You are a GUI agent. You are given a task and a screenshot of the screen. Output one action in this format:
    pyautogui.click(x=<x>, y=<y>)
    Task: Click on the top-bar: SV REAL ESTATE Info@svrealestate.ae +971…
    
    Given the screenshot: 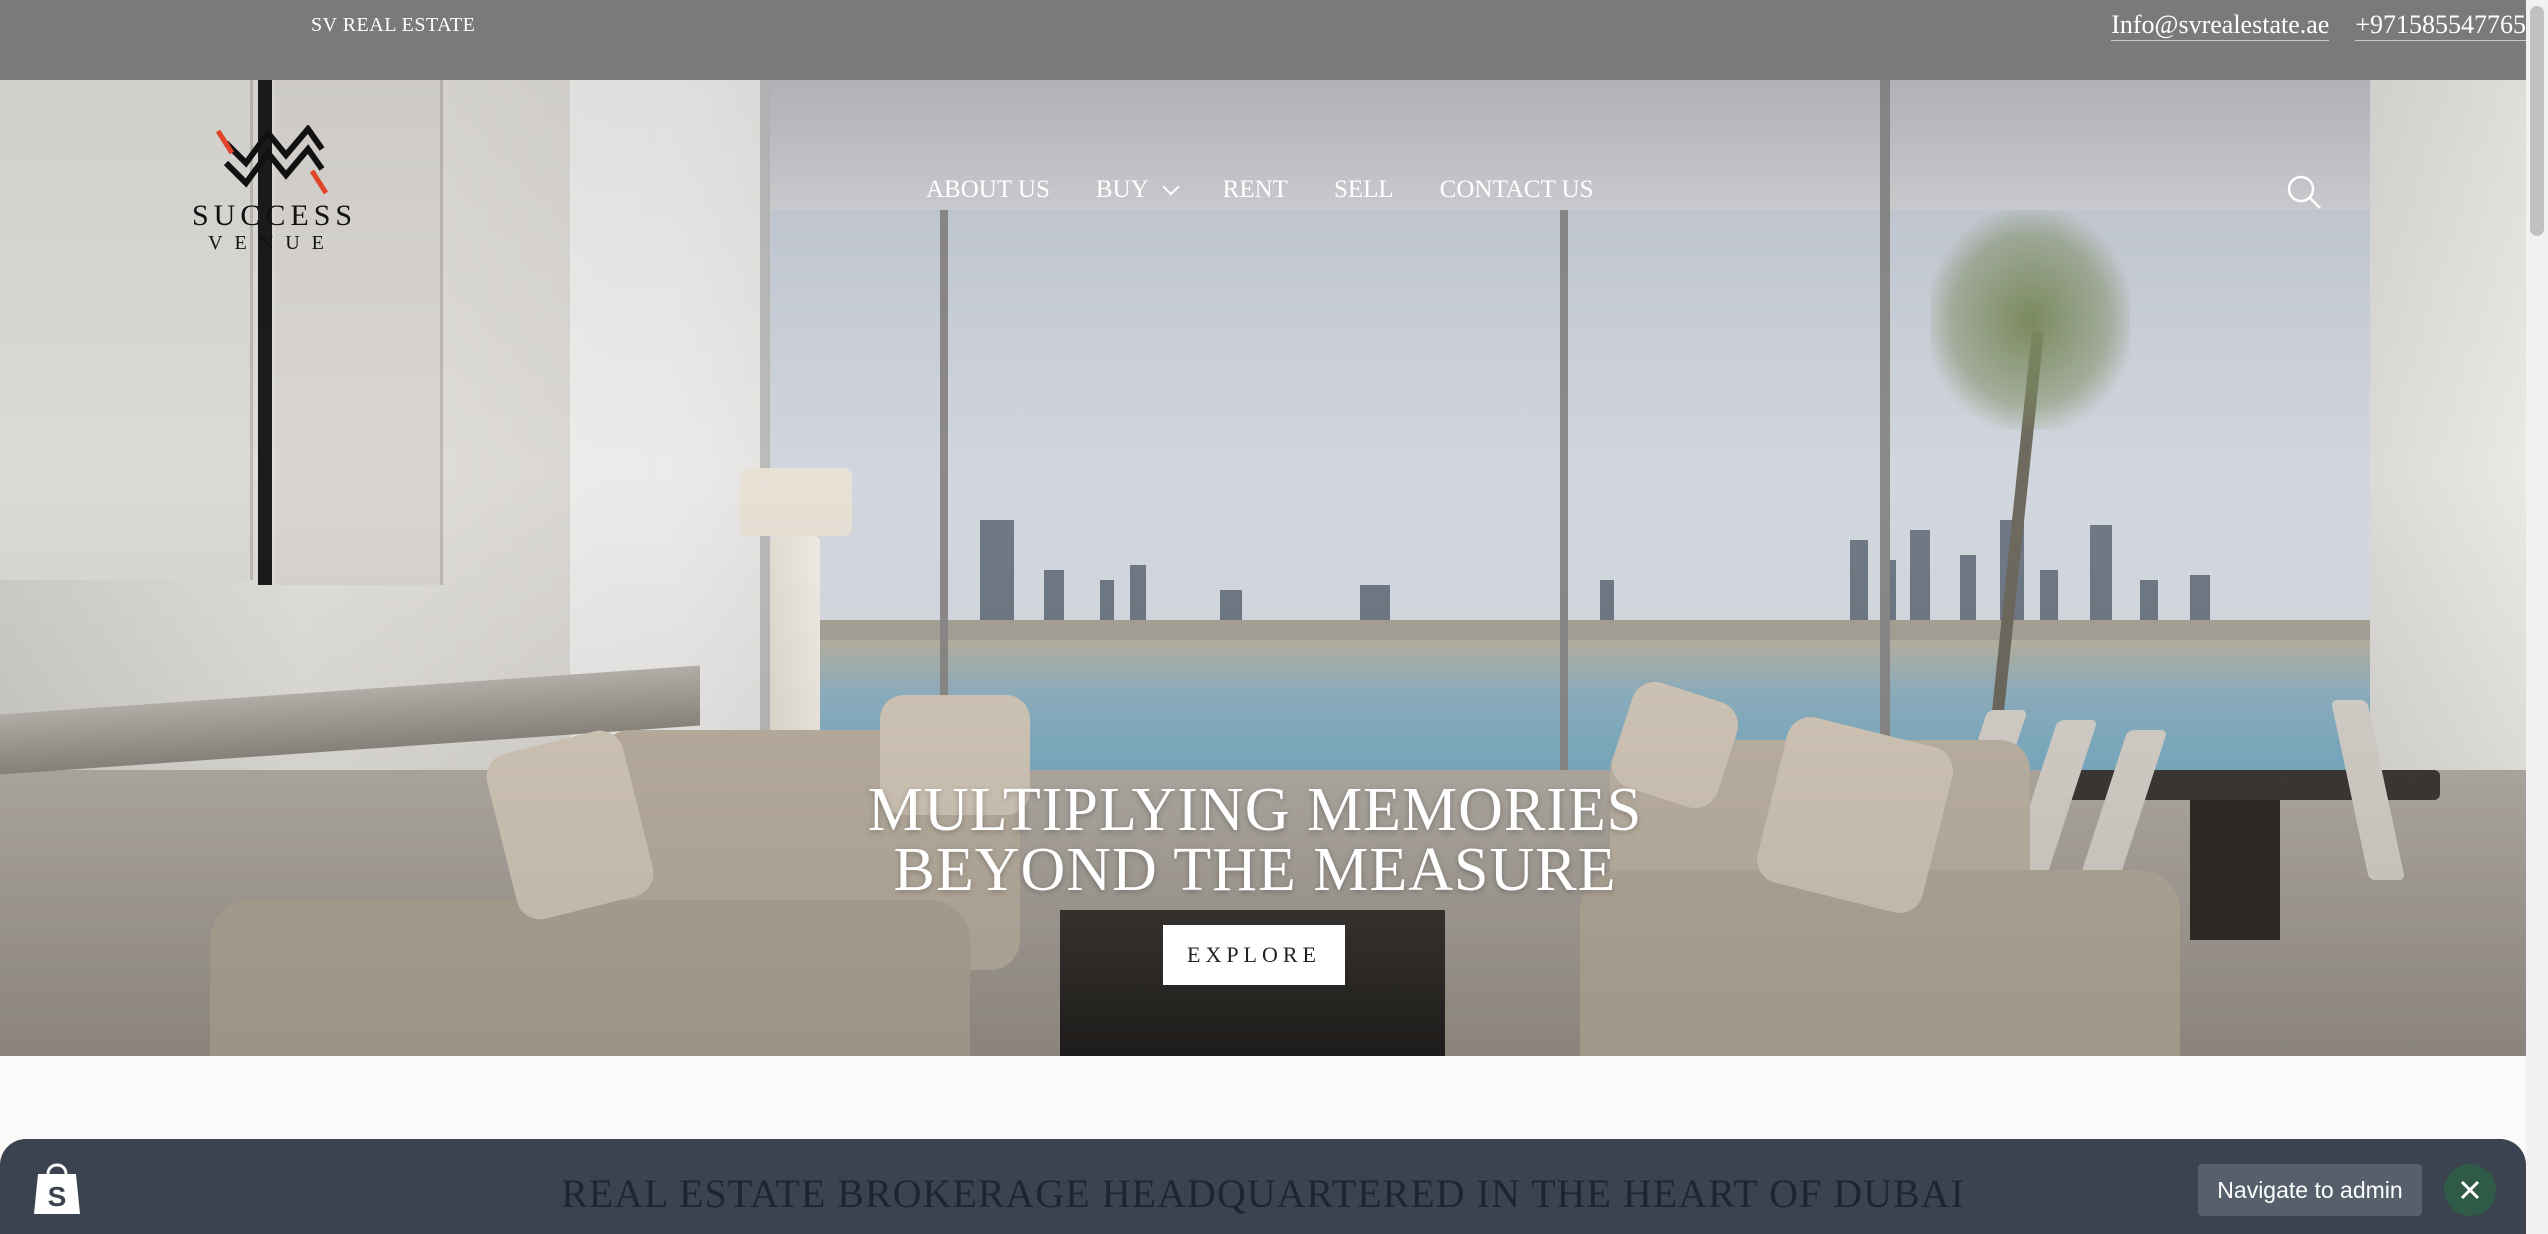 What is the action you would take?
    pyautogui.click(x=1263, y=40)
    